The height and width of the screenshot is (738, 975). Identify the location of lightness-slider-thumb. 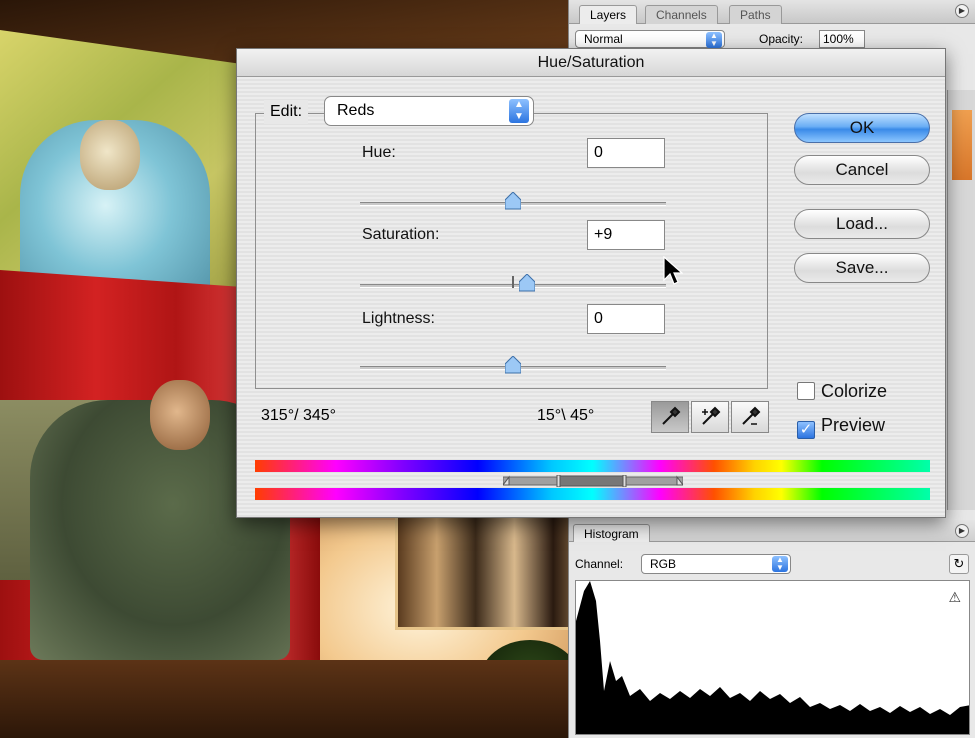
(513, 365).